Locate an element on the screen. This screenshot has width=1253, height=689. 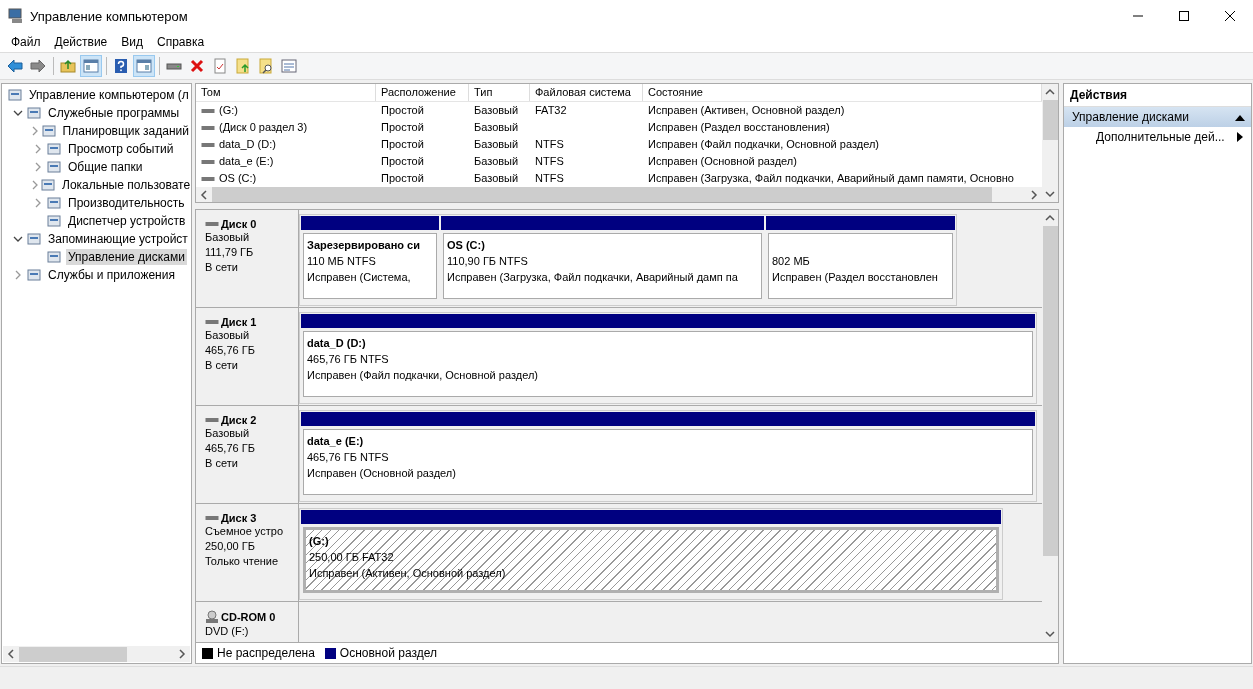
search-icon is located at coordinates (266, 66).